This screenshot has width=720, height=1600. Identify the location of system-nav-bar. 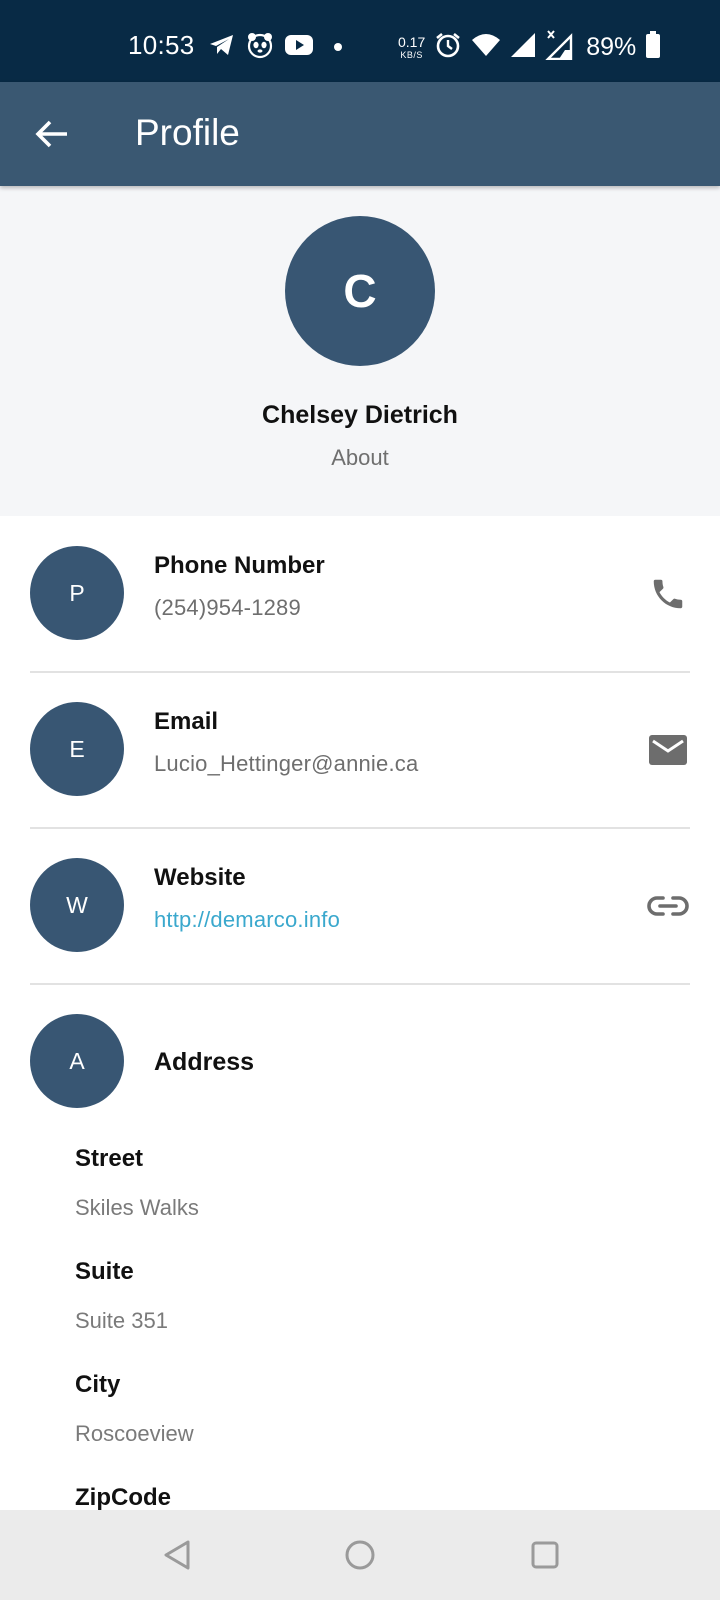
(360, 1555).